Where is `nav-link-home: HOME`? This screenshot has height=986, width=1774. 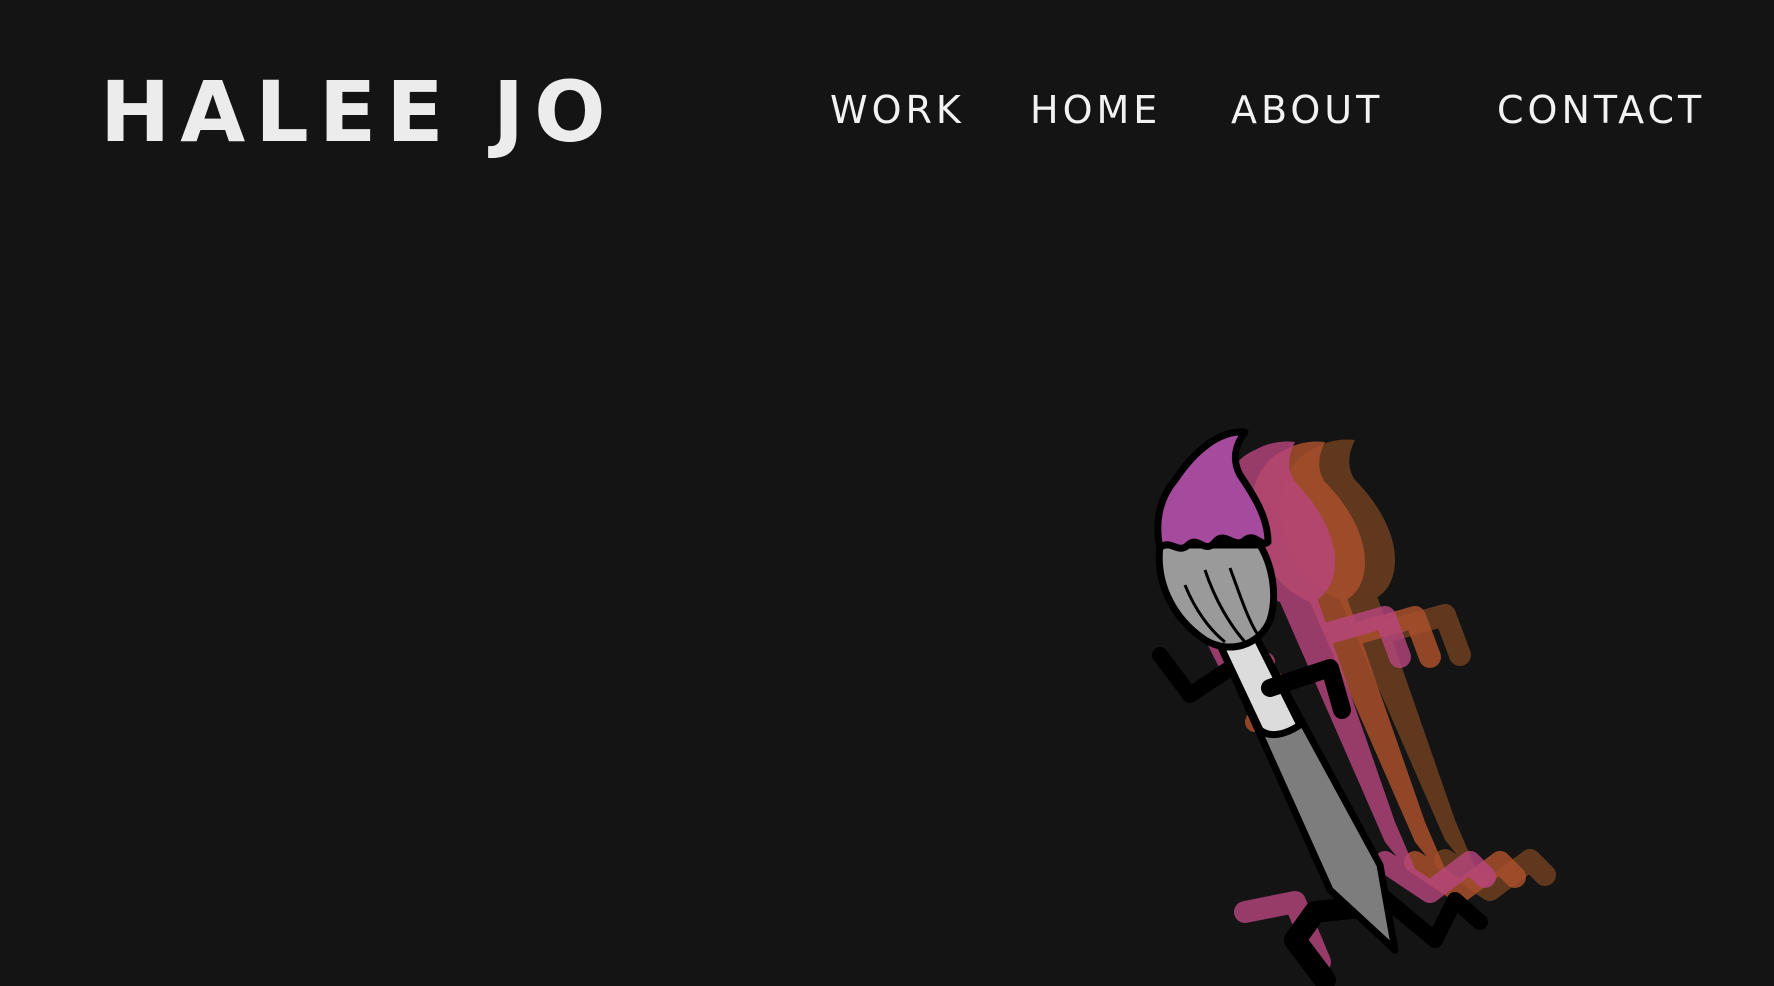 nav-link-home: HOME is located at coordinates (1095, 110).